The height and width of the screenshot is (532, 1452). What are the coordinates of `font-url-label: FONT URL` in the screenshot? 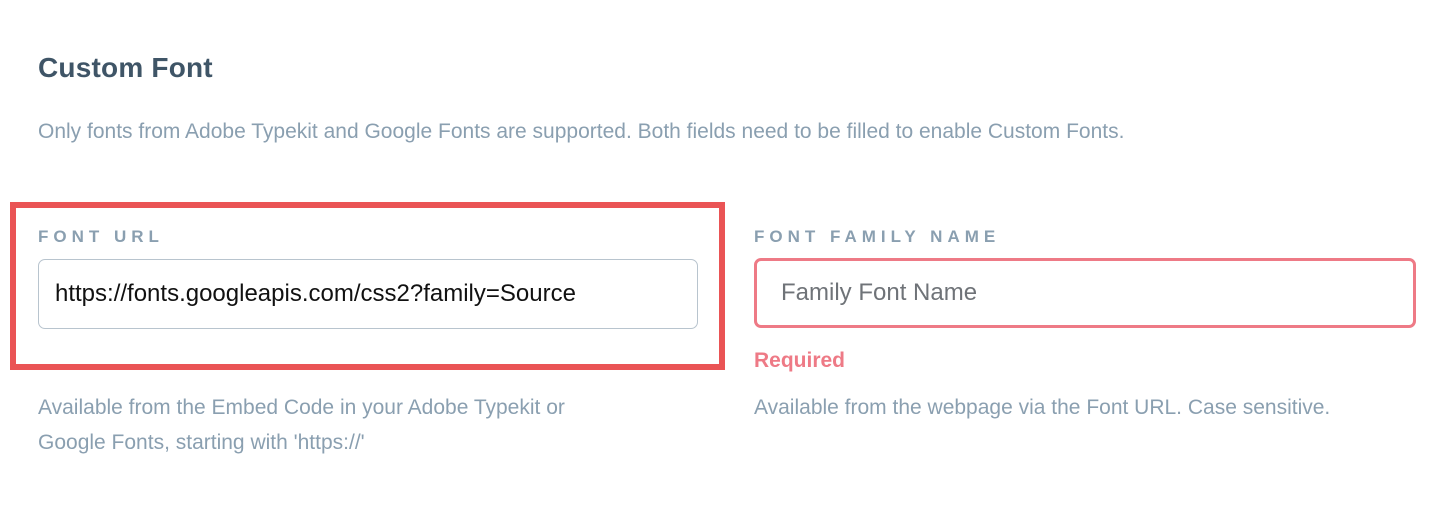 It's located at (101, 236).